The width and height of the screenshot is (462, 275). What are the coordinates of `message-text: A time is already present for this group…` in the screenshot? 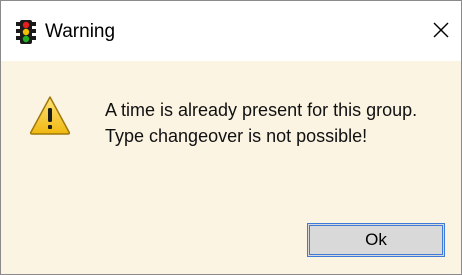 It's located at (261, 123).